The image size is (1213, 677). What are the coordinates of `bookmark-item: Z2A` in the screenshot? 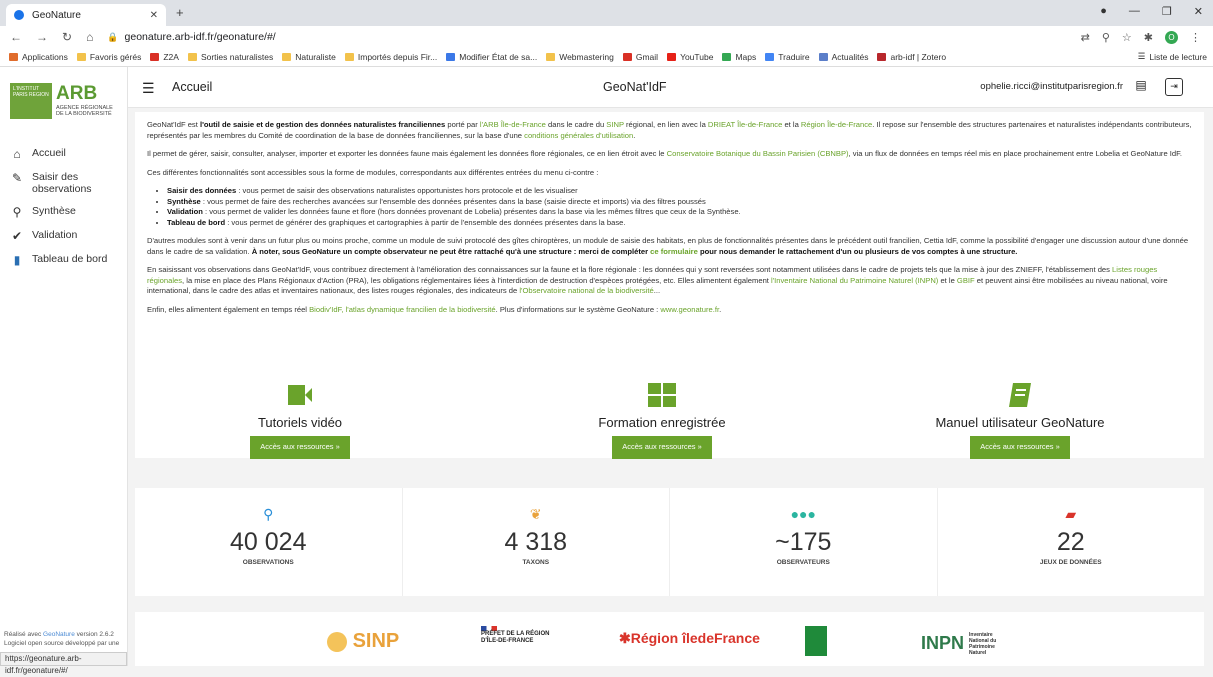 It's located at (164, 57).